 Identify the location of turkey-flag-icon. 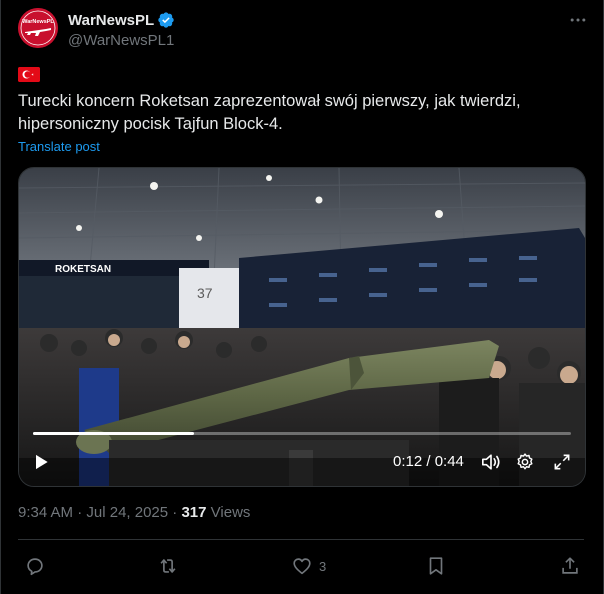
(29, 74).